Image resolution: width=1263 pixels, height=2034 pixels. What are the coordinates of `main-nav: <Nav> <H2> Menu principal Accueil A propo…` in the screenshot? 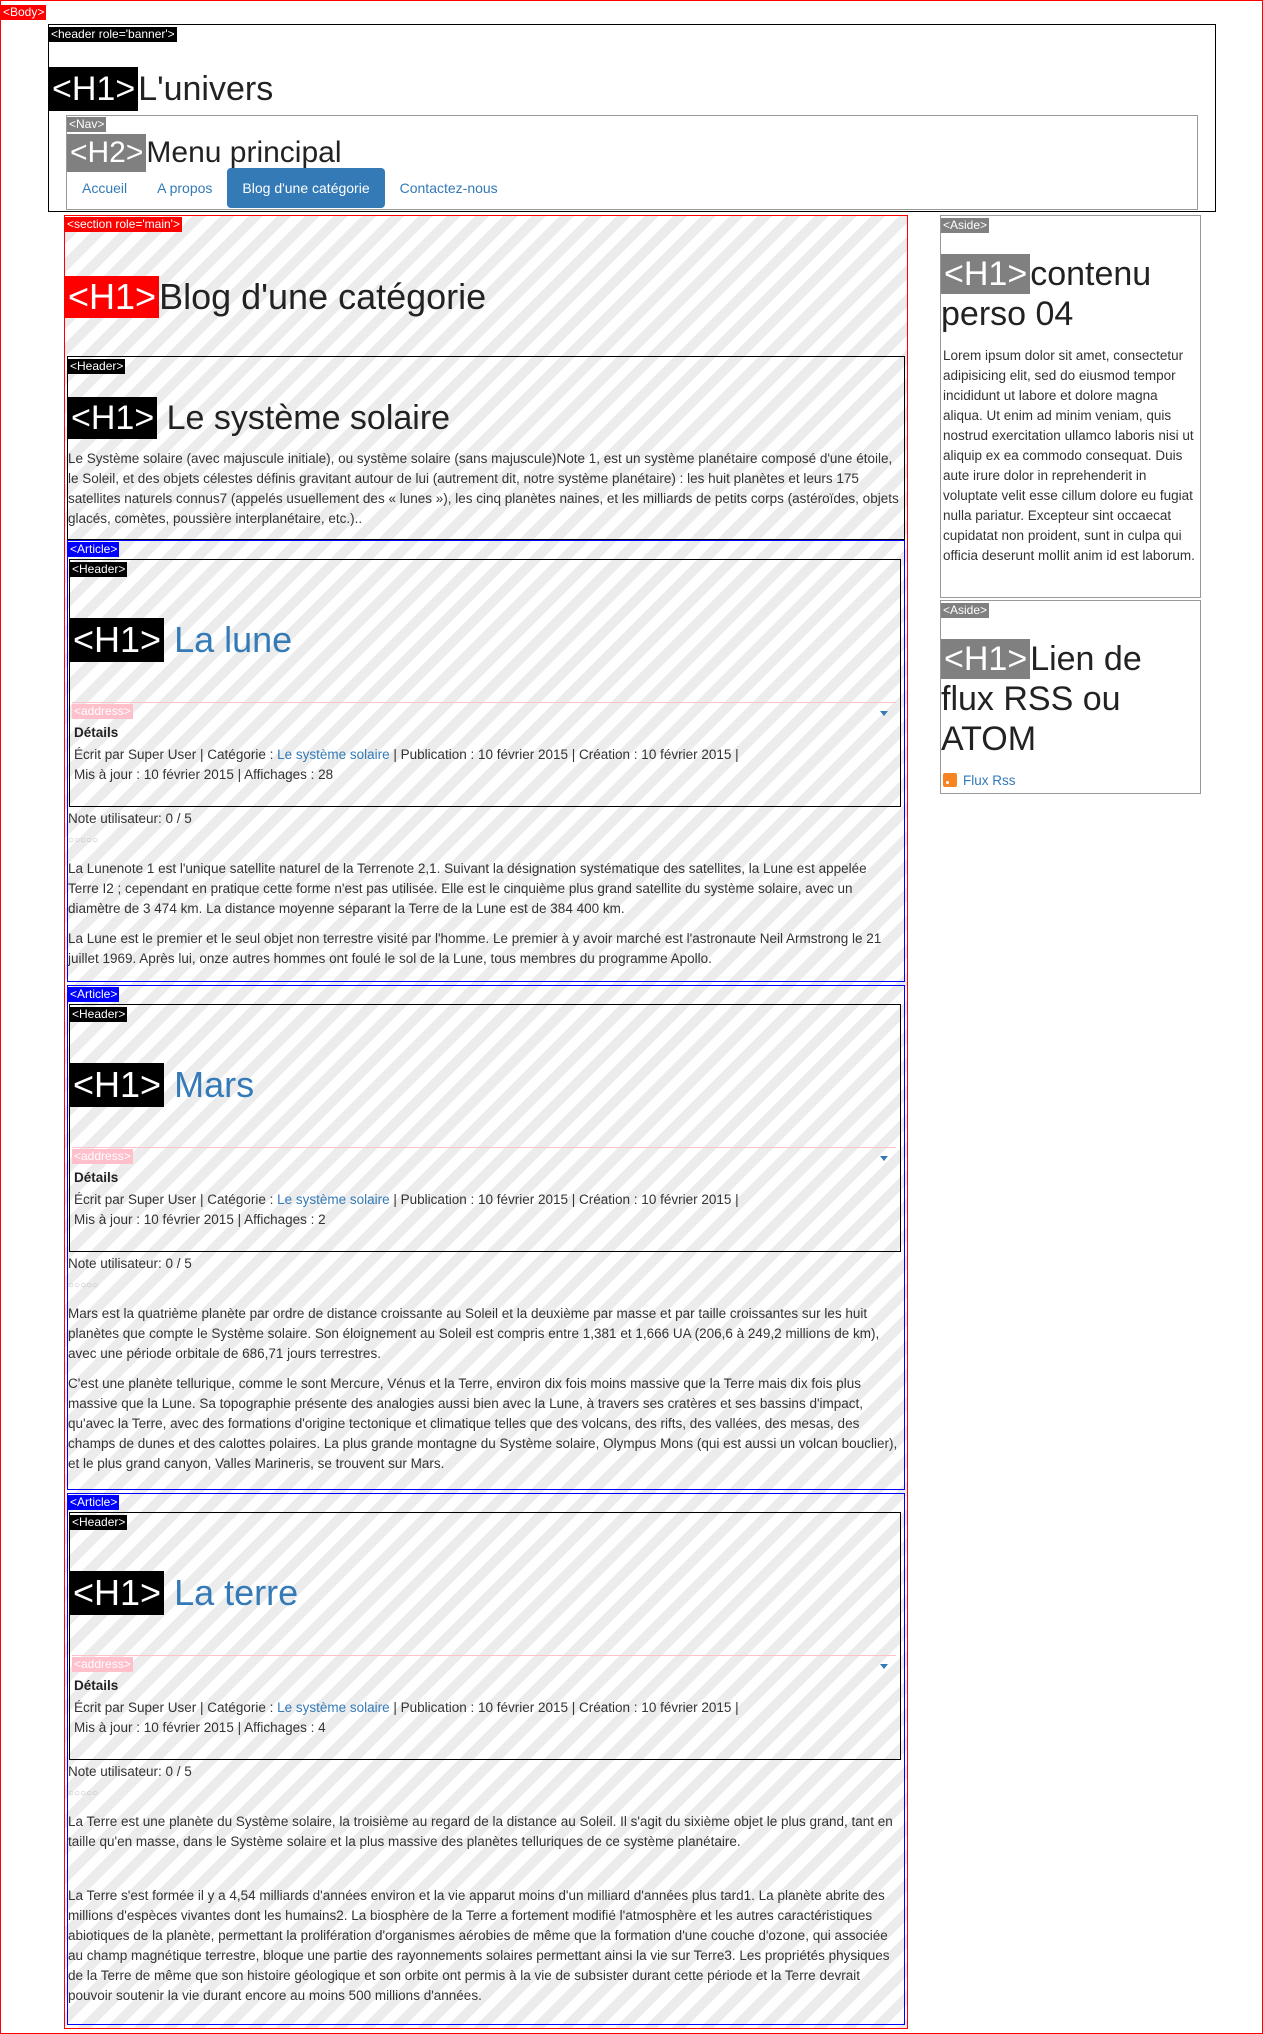 It's located at (632, 162).